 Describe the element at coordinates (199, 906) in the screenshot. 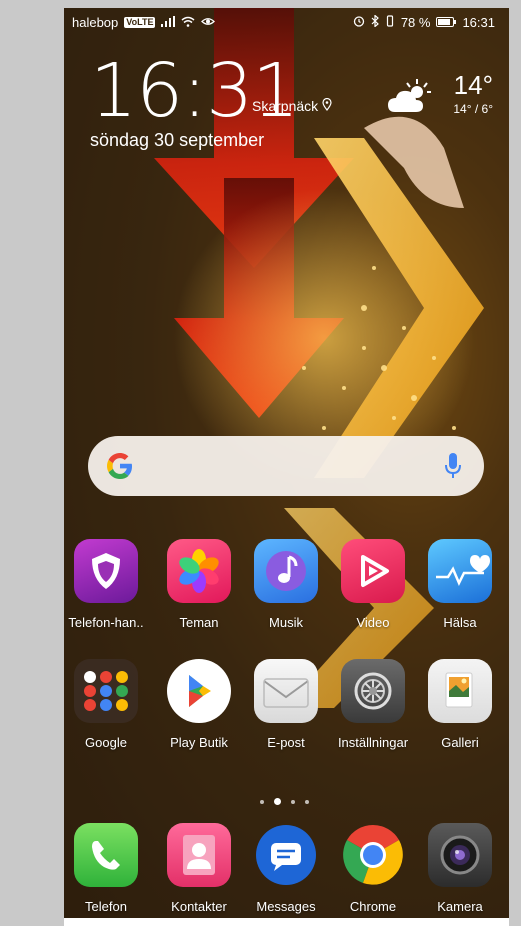

I see `app-label: Kontakter` at that location.